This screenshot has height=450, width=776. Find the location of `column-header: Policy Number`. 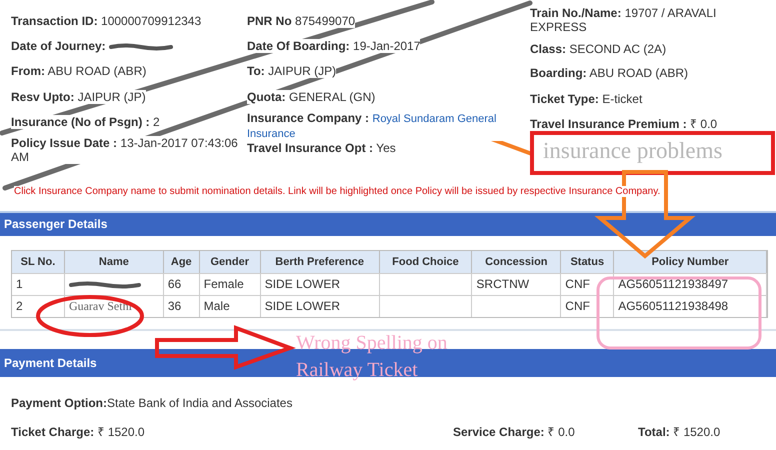

column-header: Policy Number is located at coordinates (691, 262).